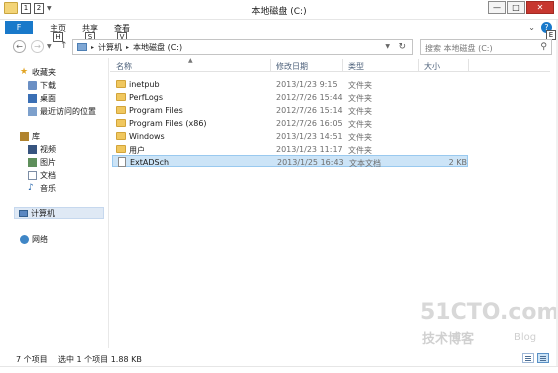 This screenshot has height=373, width=558. What do you see at coordinates (122, 32) in the screenshot?
I see `tab-view: 查看 V` at bounding box center [122, 32].